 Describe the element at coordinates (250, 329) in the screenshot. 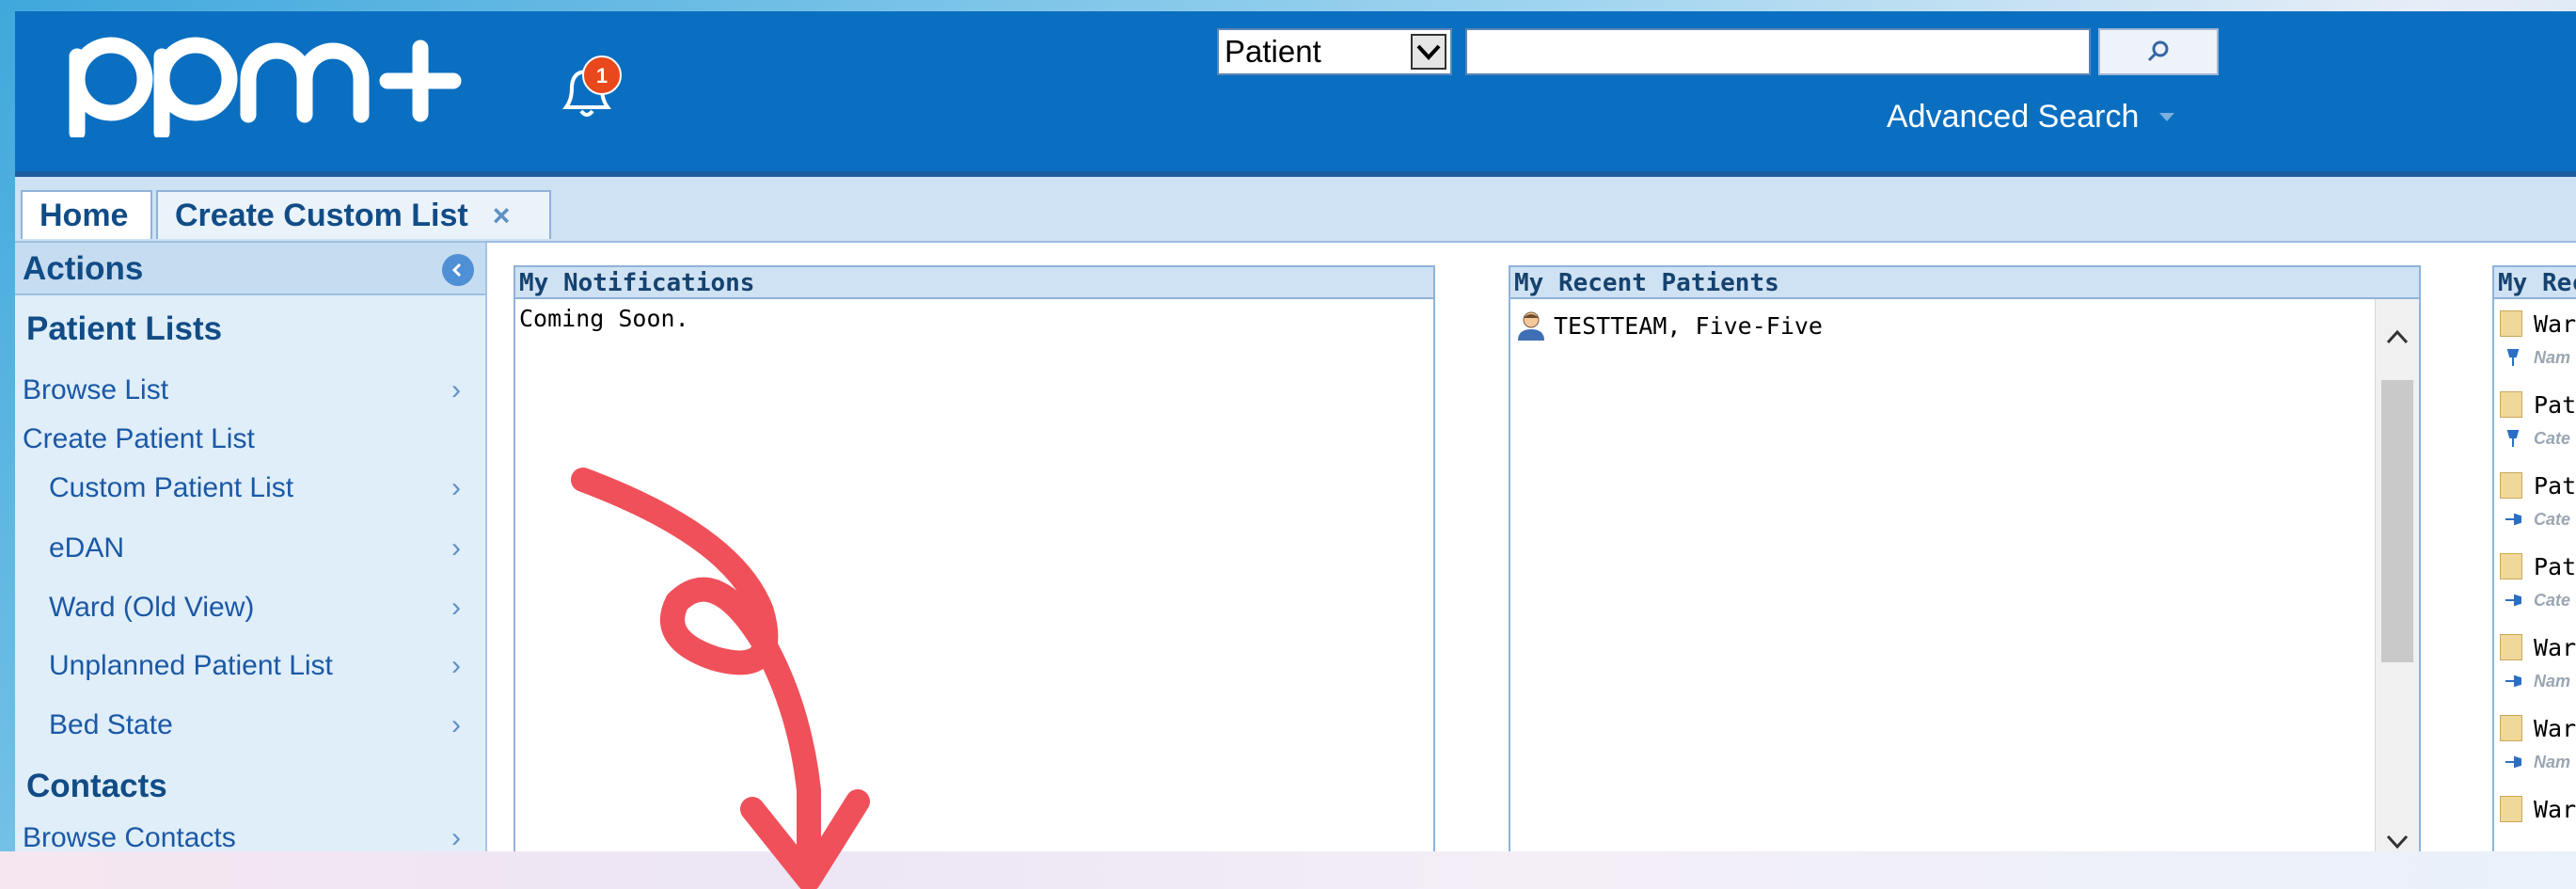

I see `sidebar-section-patient-lists: Patient Lists` at that location.